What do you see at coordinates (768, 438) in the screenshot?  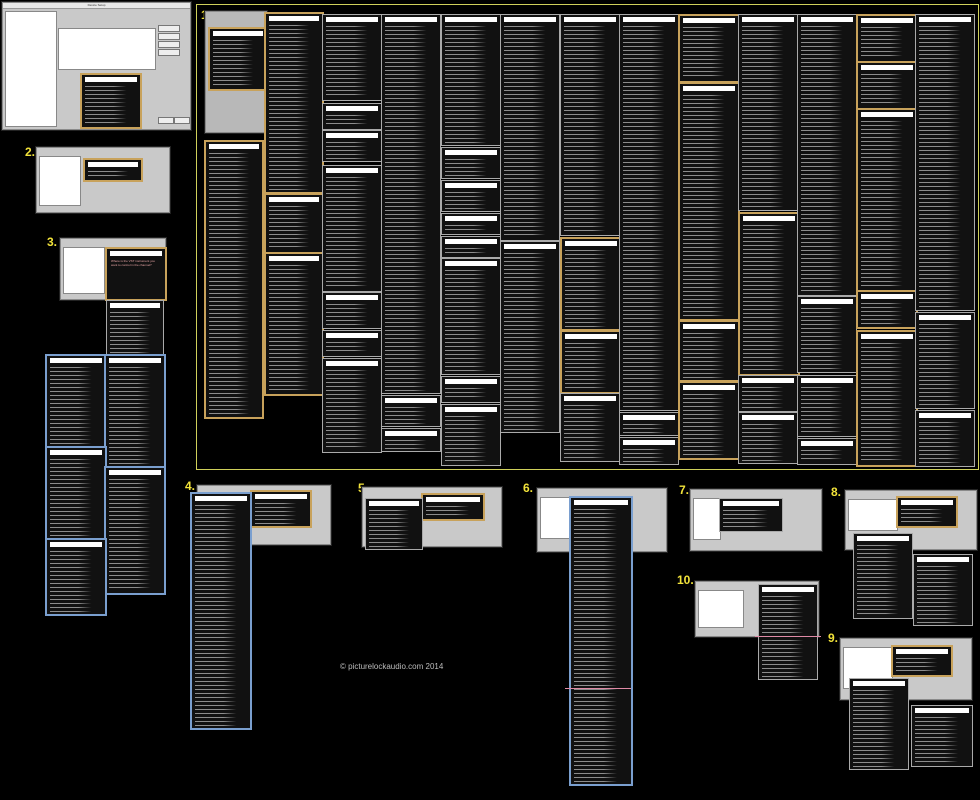 I see `menu-column-10d` at bounding box center [768, 438].